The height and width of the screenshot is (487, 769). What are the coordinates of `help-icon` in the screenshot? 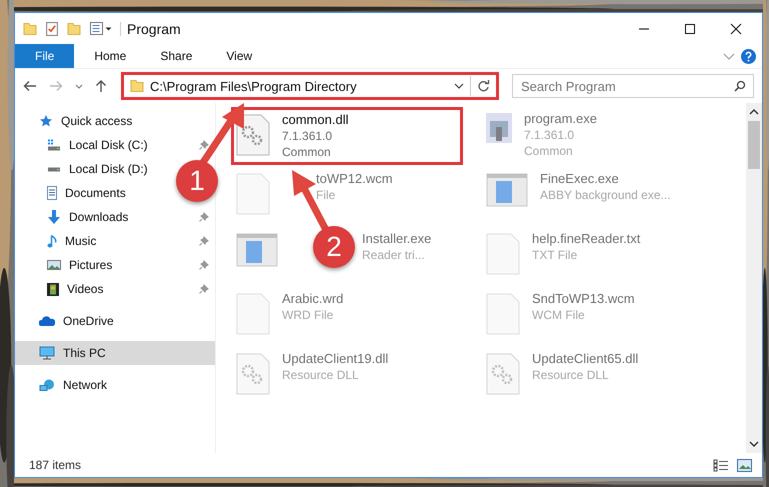 It's located at (748, 56).